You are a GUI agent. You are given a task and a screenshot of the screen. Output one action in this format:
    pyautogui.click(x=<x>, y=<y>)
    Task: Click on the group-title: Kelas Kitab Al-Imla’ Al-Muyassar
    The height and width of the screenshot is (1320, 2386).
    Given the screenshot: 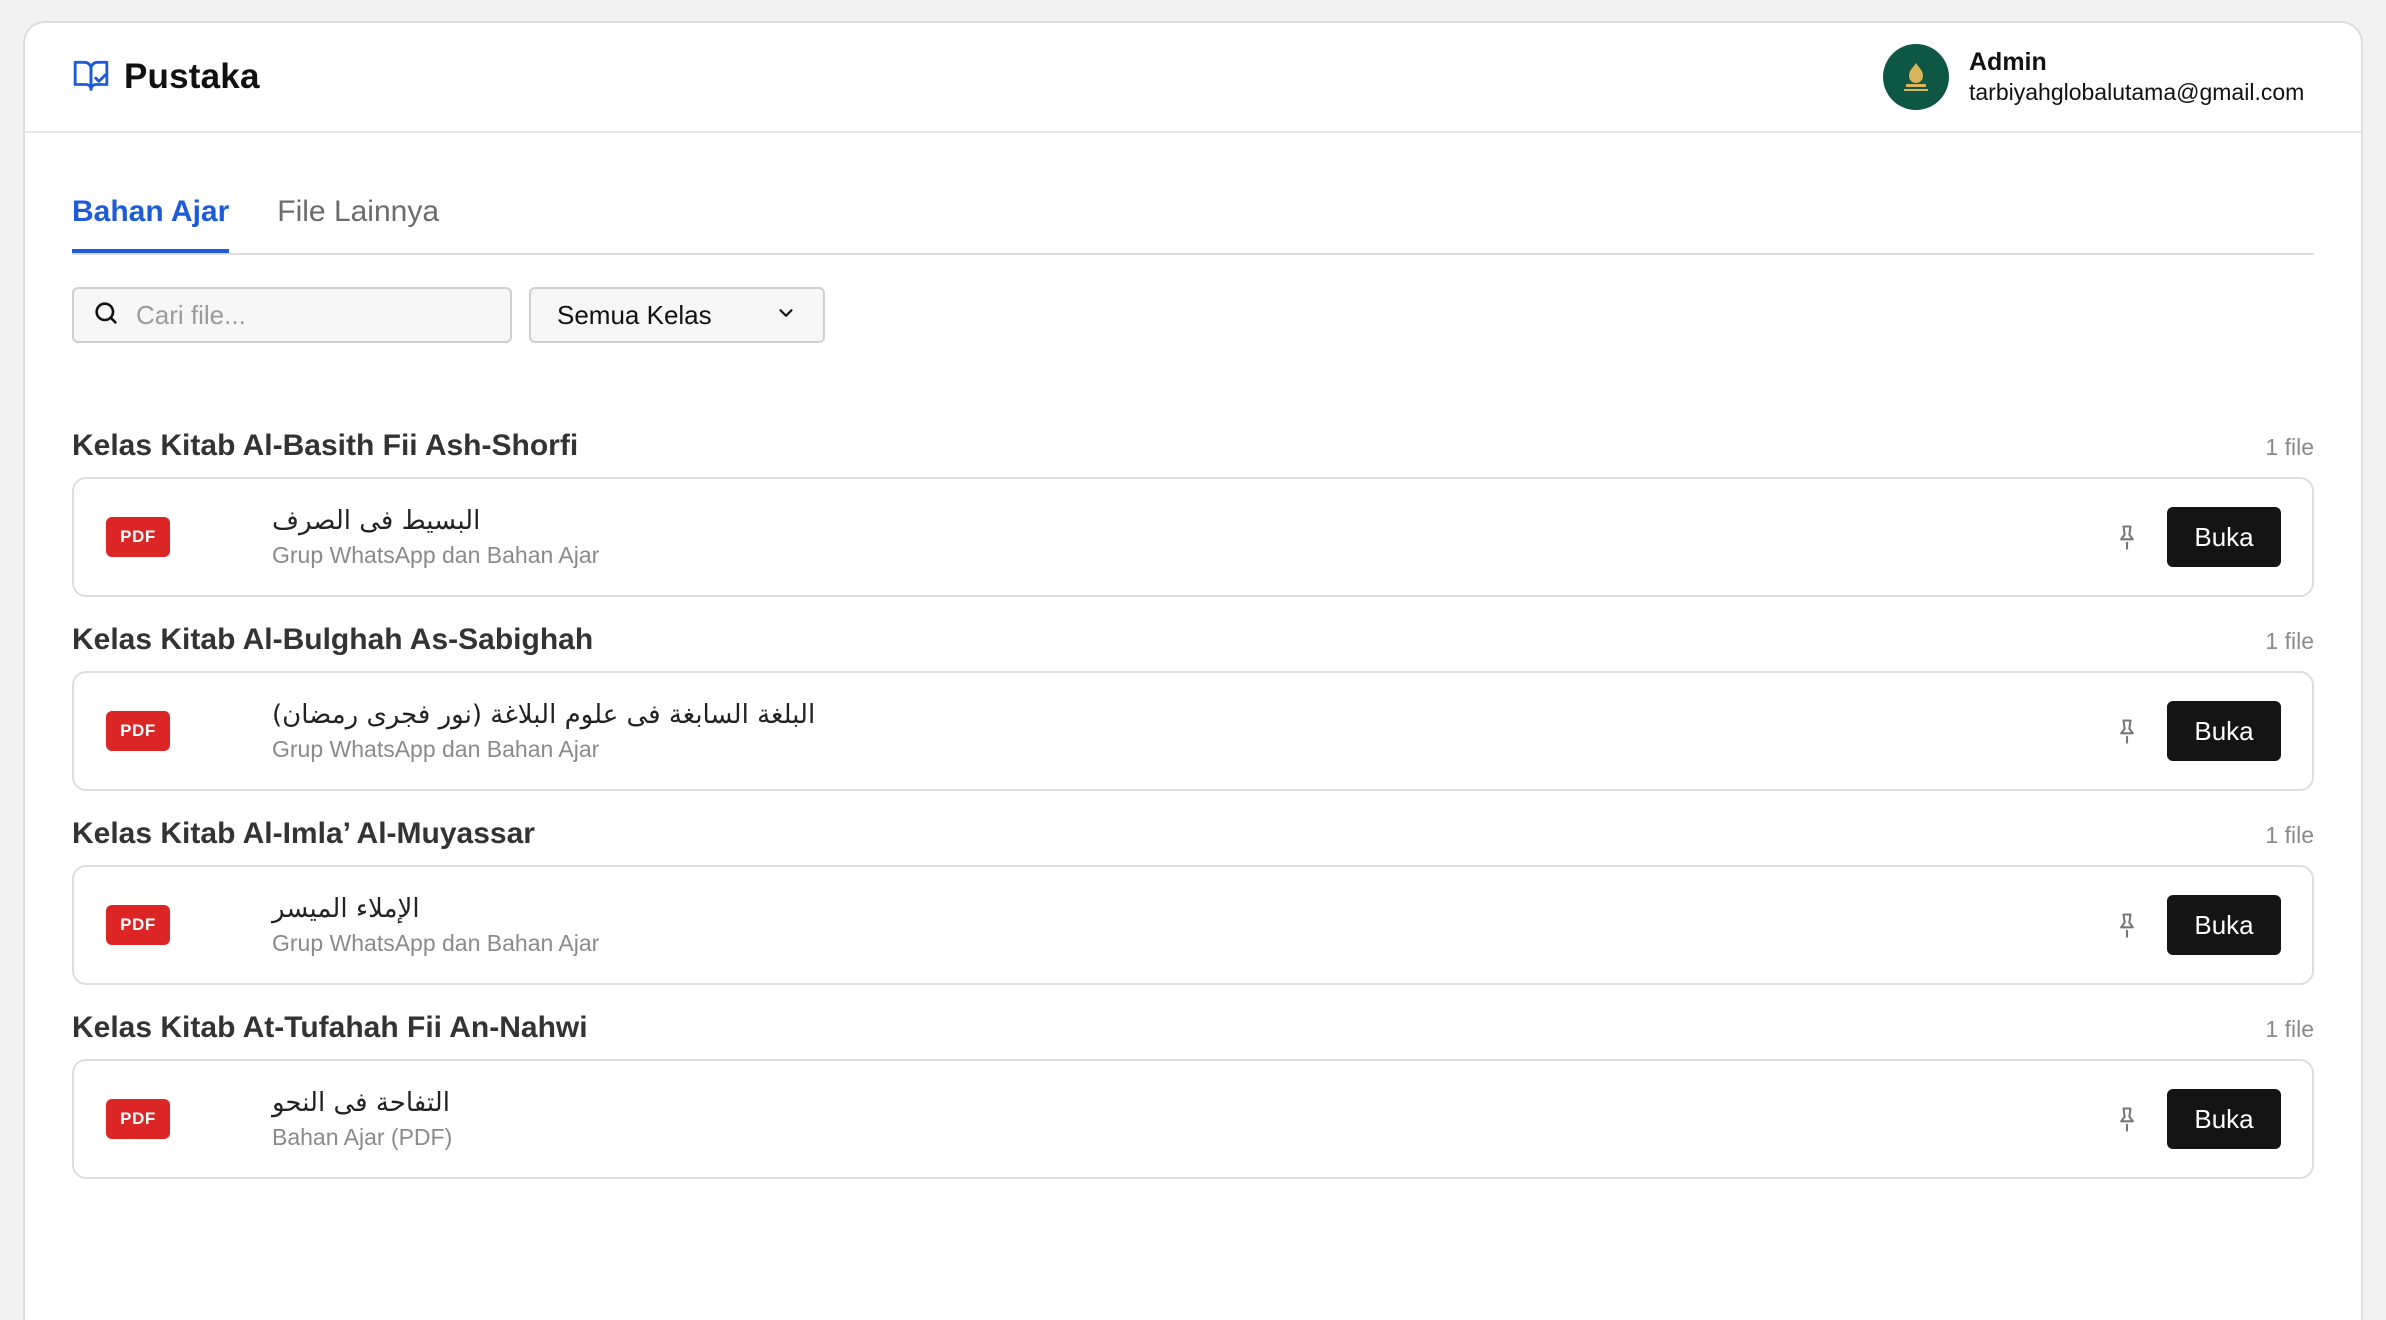 What is the action you would take?
    pyautogui.click(x=303, y=833)
    